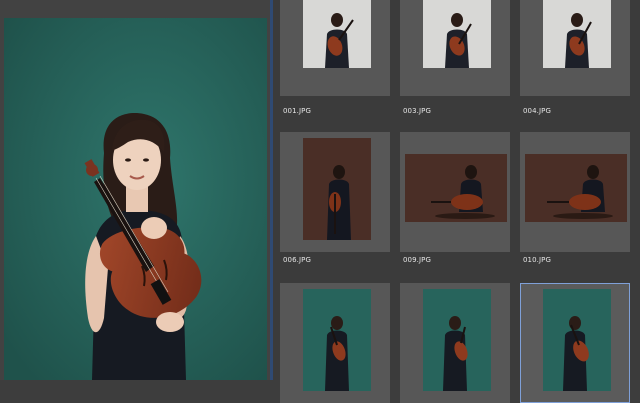 Image resolution: width=640 pixels, height=403 pixels. What do you see at coordinates (417, 260) in the screenshot?
I see `thumbnail-filename: 009.JPG` at bounding box center [417, 260].